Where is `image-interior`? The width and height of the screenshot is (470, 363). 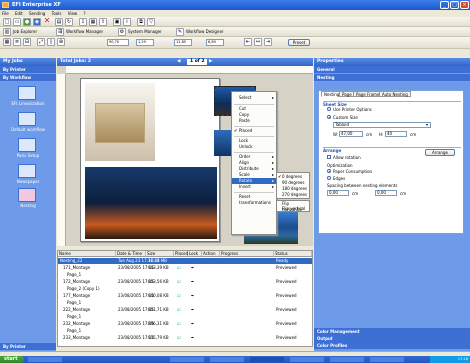 image-interior is located at coordinates (120, 122).